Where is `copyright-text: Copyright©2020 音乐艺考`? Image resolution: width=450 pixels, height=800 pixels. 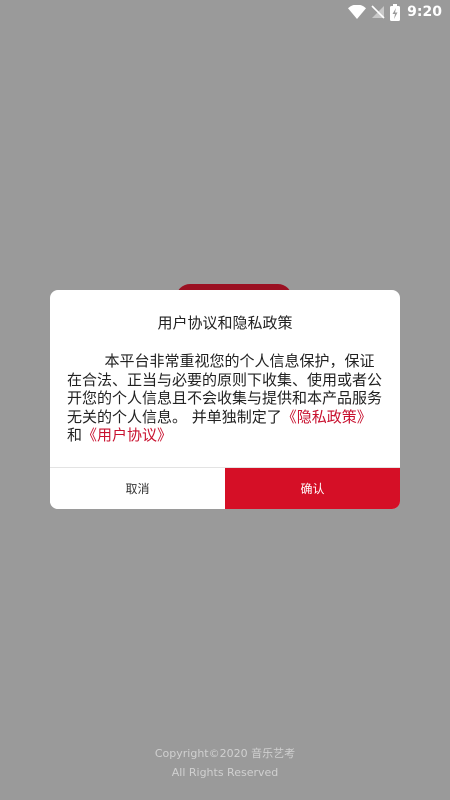
copyright-text: Copyright©2020 音乐艺考 is located at coordinates (225, 753).